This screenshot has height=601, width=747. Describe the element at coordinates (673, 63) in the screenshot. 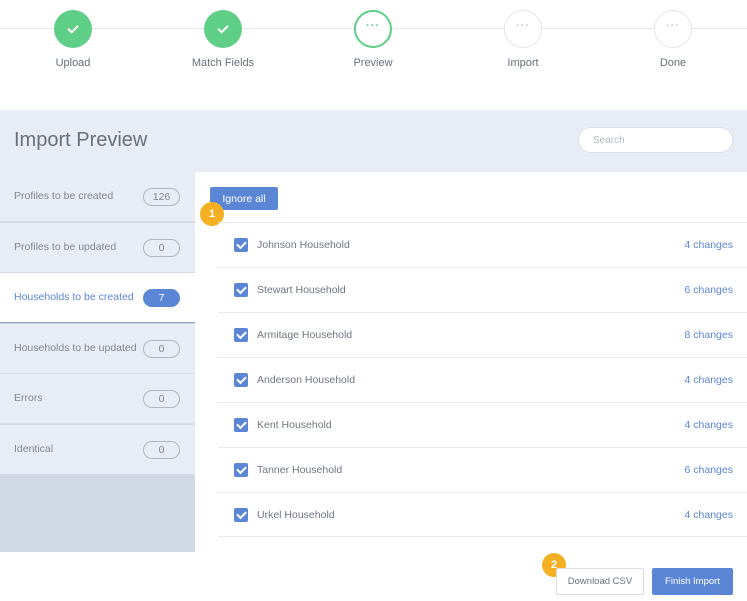

I see `step-label: Done` at that location.